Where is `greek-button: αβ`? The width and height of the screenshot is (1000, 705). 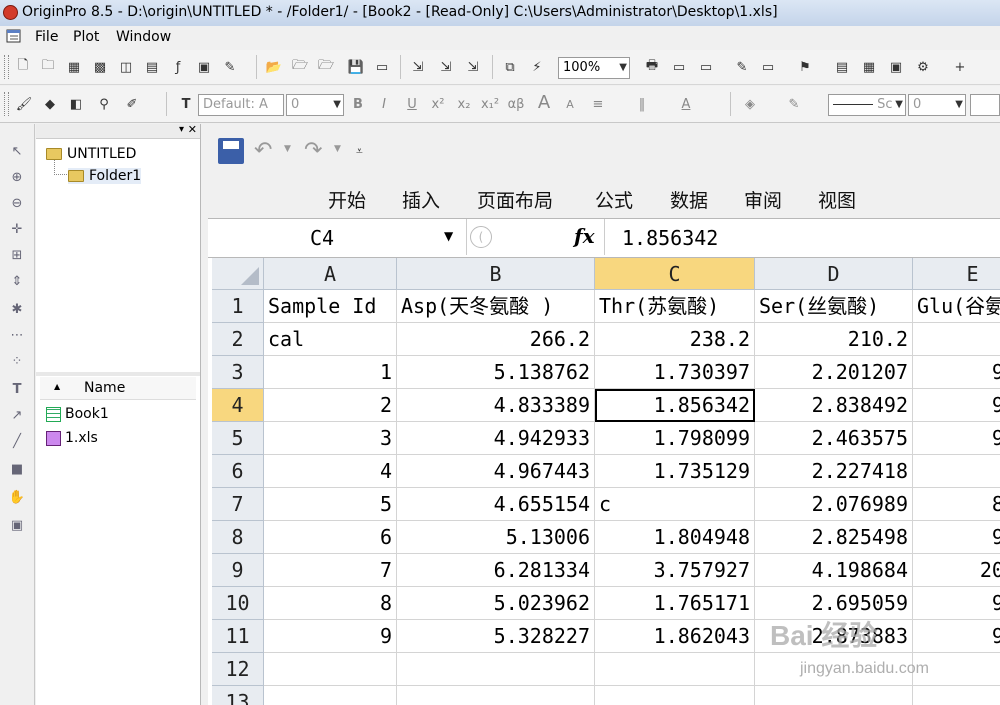 greek-button: αβ is located at coordinates (516, 104).